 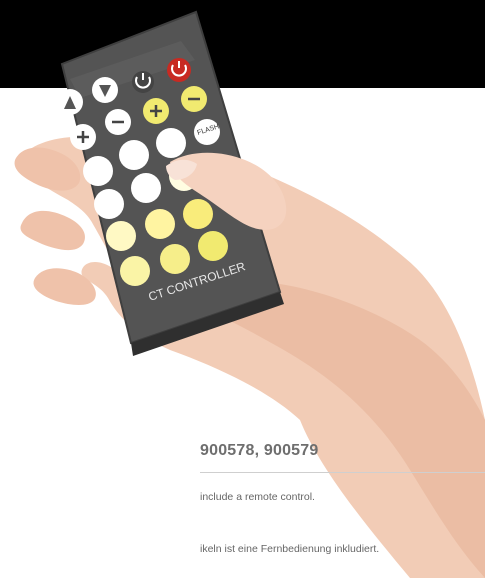 What do you see at coordinates (257, 497) in the screenshot?
I see `caption-english: include a remote control.` at bounding box center [257, 497].